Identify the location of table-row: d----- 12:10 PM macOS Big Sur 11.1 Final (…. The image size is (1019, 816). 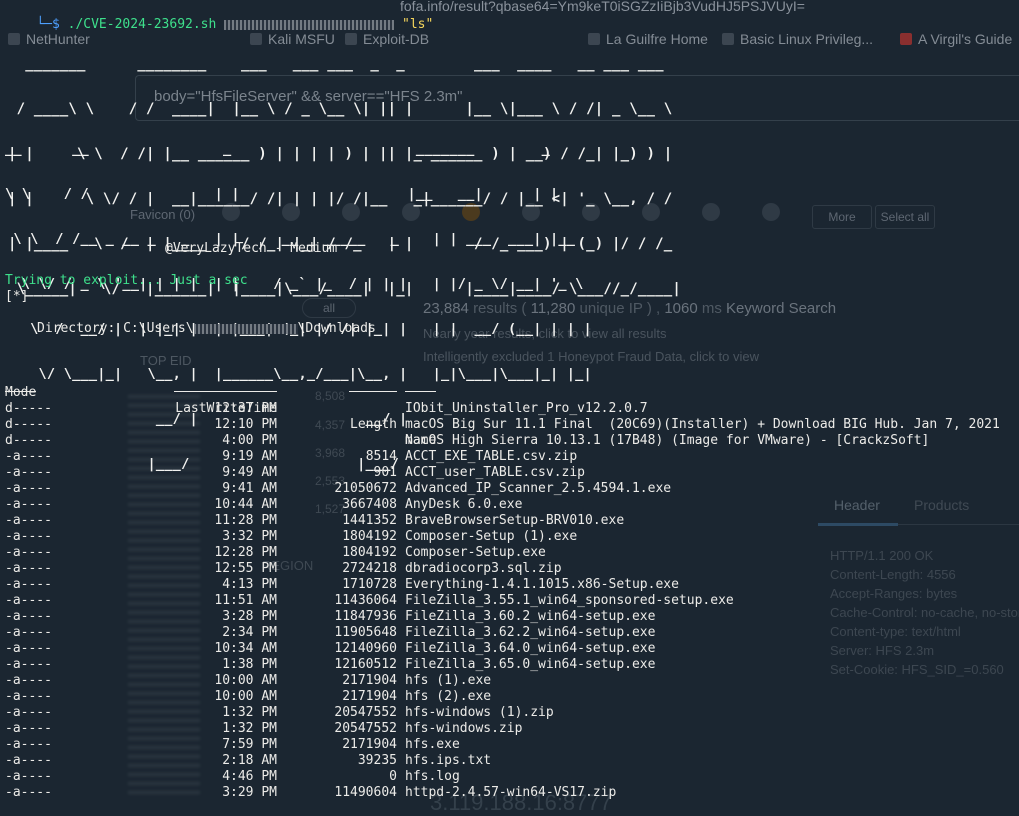
(509, 425).